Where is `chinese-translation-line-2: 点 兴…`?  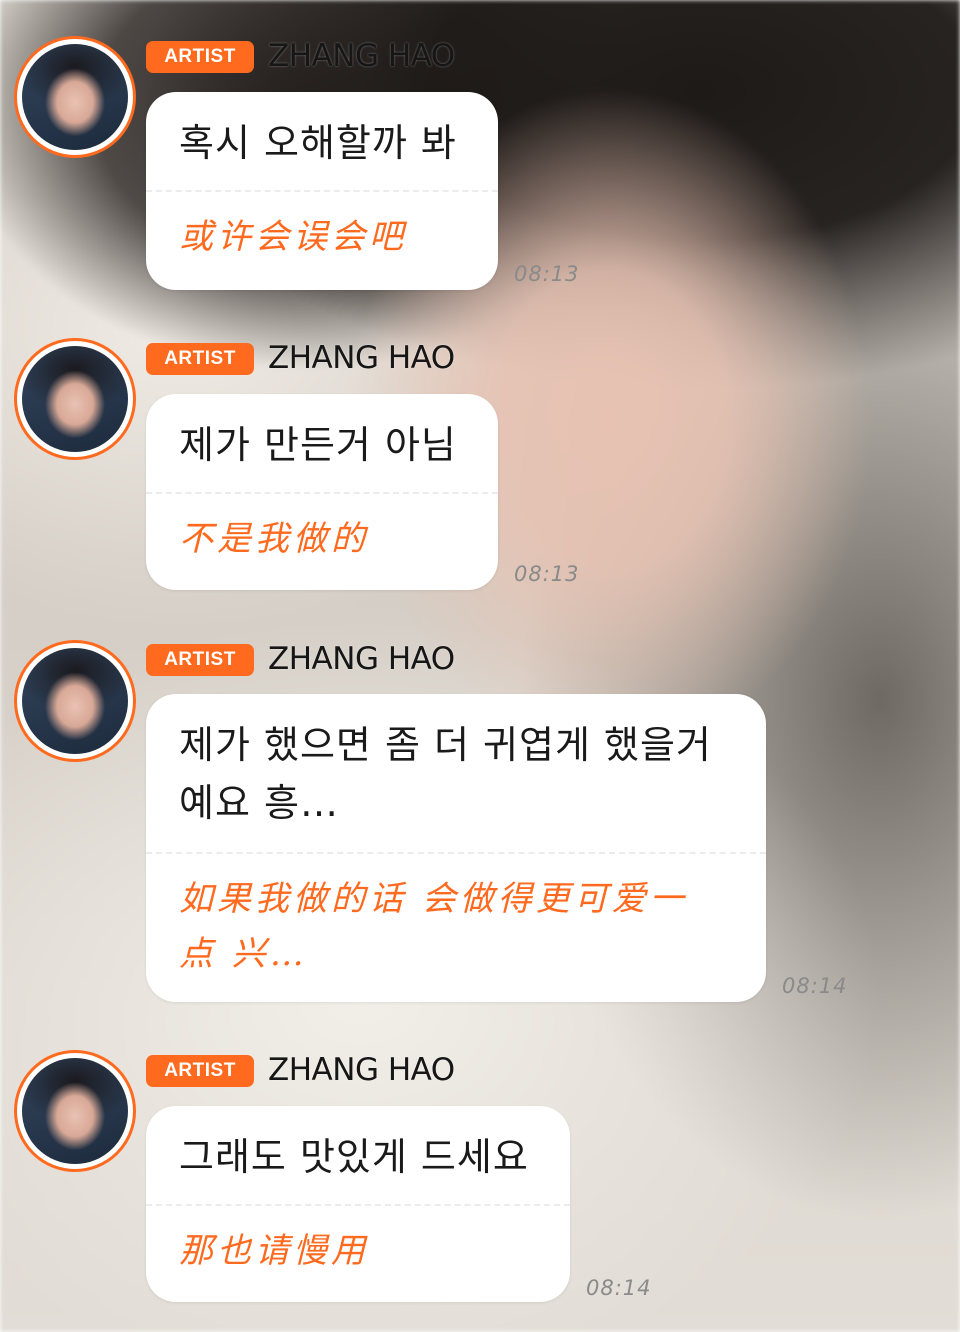 chinese-translation-line-2: 点 兴… is located at coordinates (243, 954).